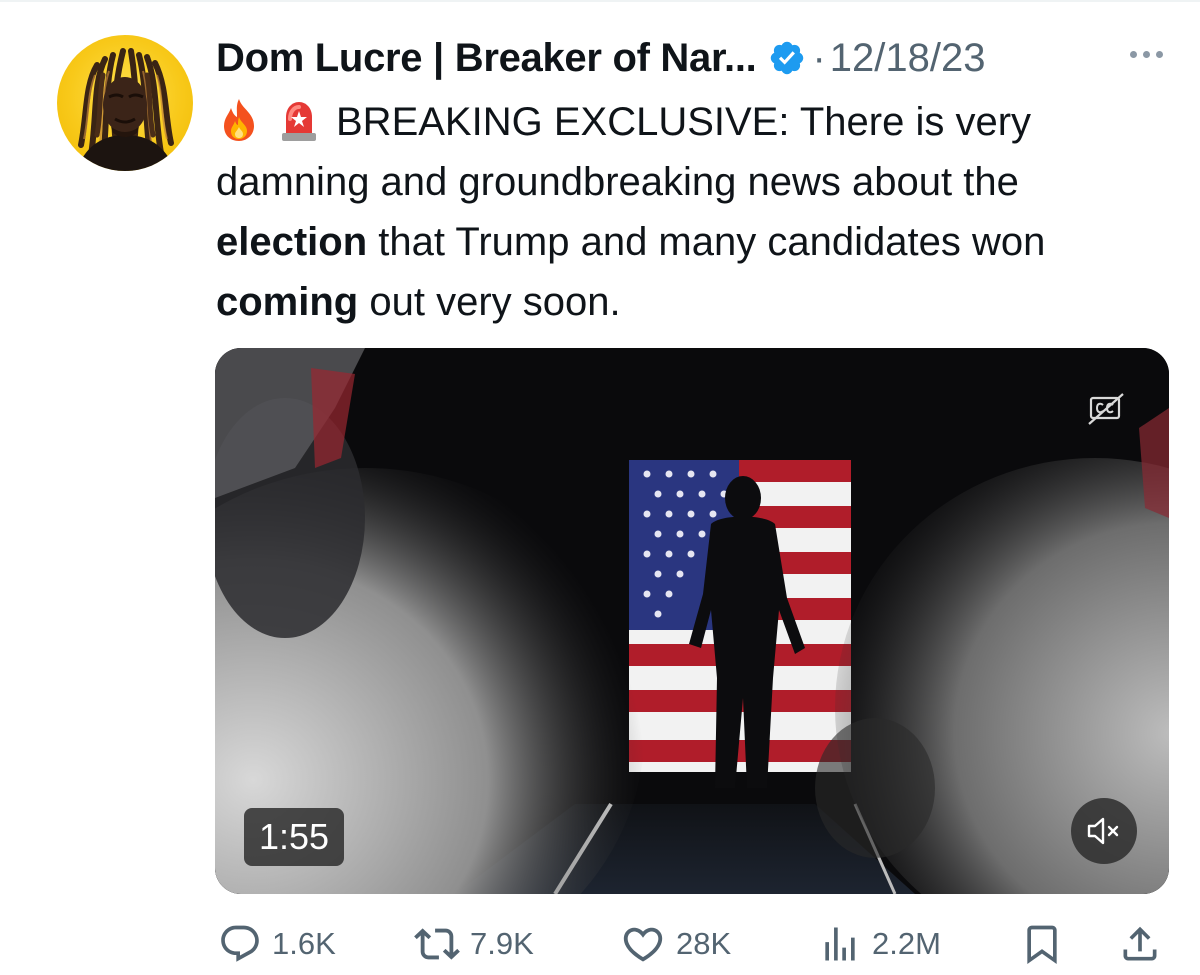 The image size is (1200, 975). I want to click on bookmark-button, so click(1042, 944).